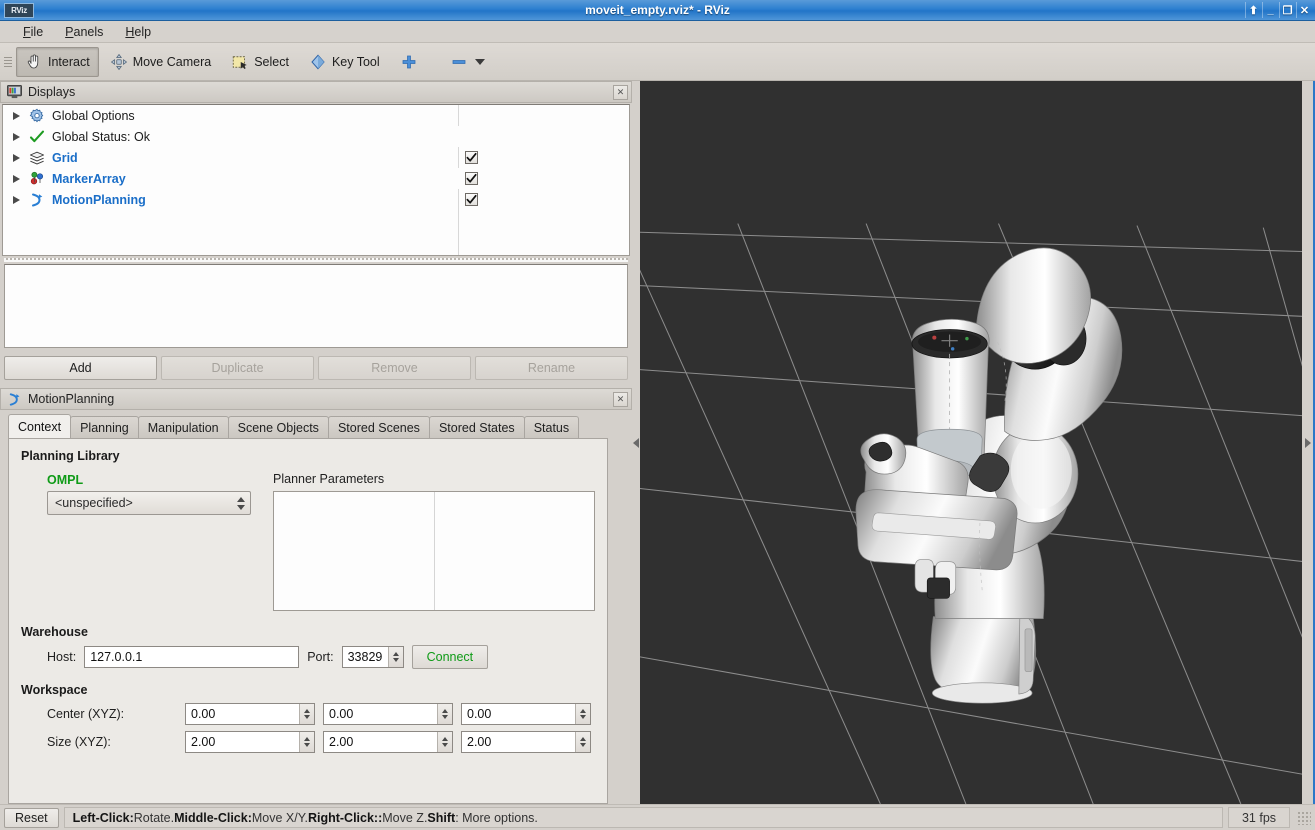 The width and height of the screenshot is (1315, 830). What do you see at coordinates (434, 551) in the screenshot?
I see `planner-parameters-table` at bounding box center [434, 551].